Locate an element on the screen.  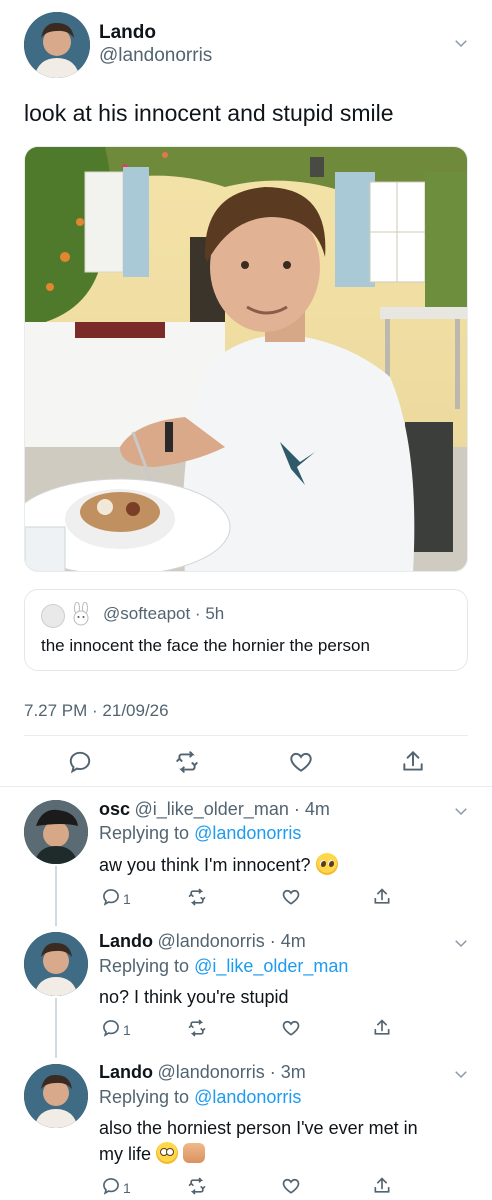
reply-author-handle: @i_like_older_man is located at coordinates (211, 809).